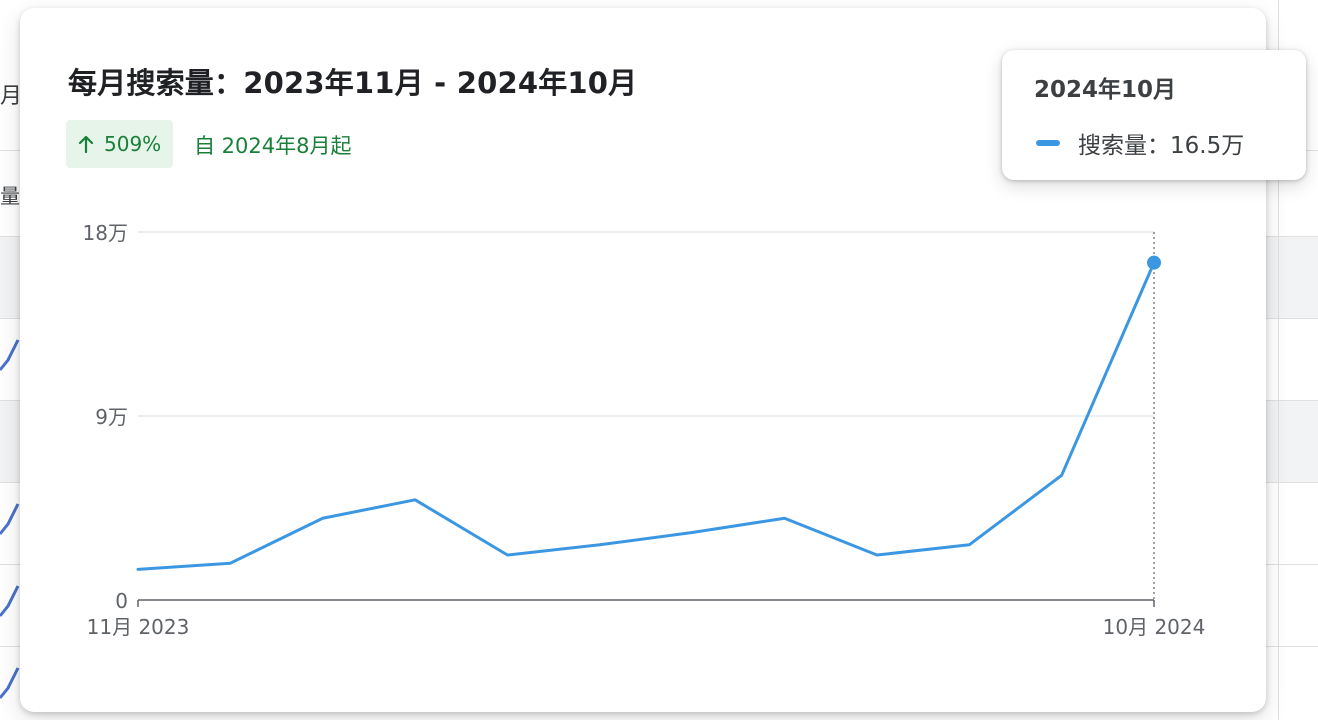 The image size is (1318, 720). What do you see at coordinates (1105, 90) in the screenshot?
I see `tooltip-title: 2024年10月` at bounding box center [1105, 90].